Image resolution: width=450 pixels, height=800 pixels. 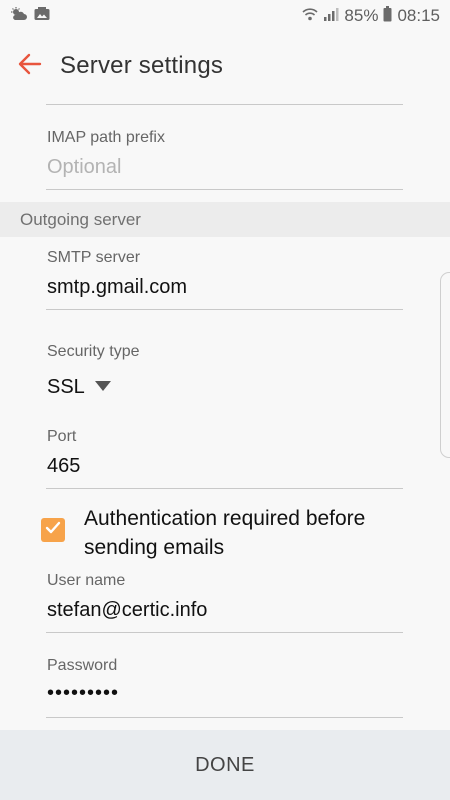 What do you see at coordinates (224, 717) in the screenshot?
I see `password-underline` at bounding box center [224, 717].